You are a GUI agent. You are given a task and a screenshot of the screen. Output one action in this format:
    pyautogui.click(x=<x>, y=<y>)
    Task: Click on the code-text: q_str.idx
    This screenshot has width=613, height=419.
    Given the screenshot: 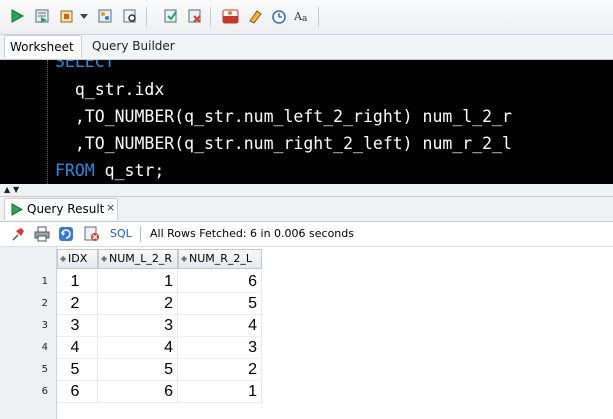 What is the action you would take?
    pyautogui.click(x=110, y=89)
    